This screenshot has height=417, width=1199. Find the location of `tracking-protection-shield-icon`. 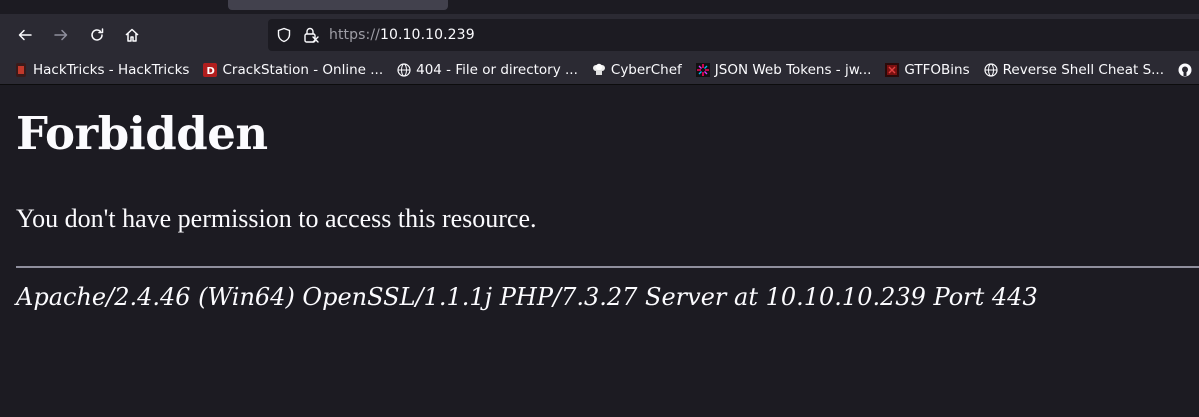

tracking-protection-shield-icon is located at coordinates (284, 37).